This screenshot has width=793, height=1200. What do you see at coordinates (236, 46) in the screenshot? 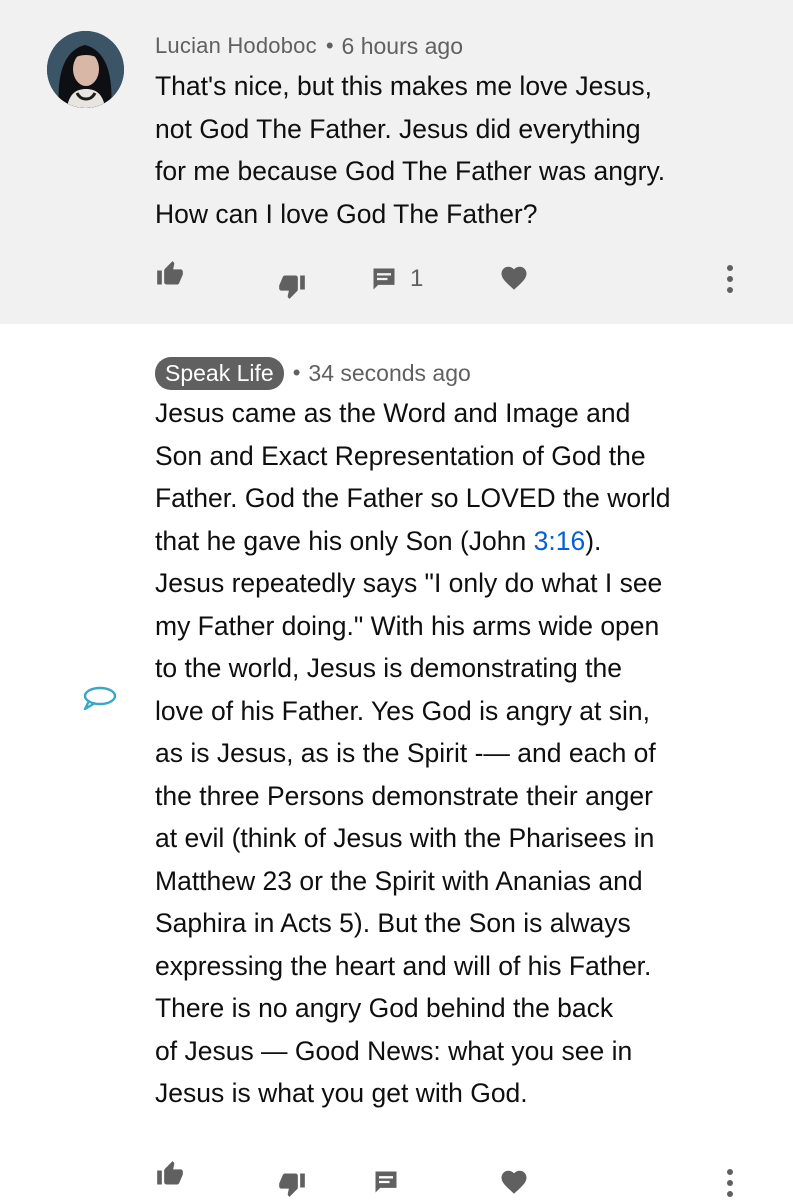
I see `author-name: Lucian Hodoboc` at bounding box center [236, 46].